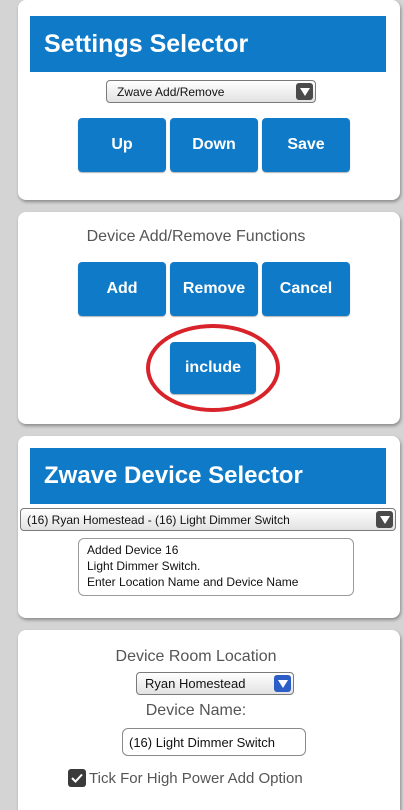  Describe the element at coordinates (208, 44) in the screenshot. I see `settings-title: Settings Selector` at that location.